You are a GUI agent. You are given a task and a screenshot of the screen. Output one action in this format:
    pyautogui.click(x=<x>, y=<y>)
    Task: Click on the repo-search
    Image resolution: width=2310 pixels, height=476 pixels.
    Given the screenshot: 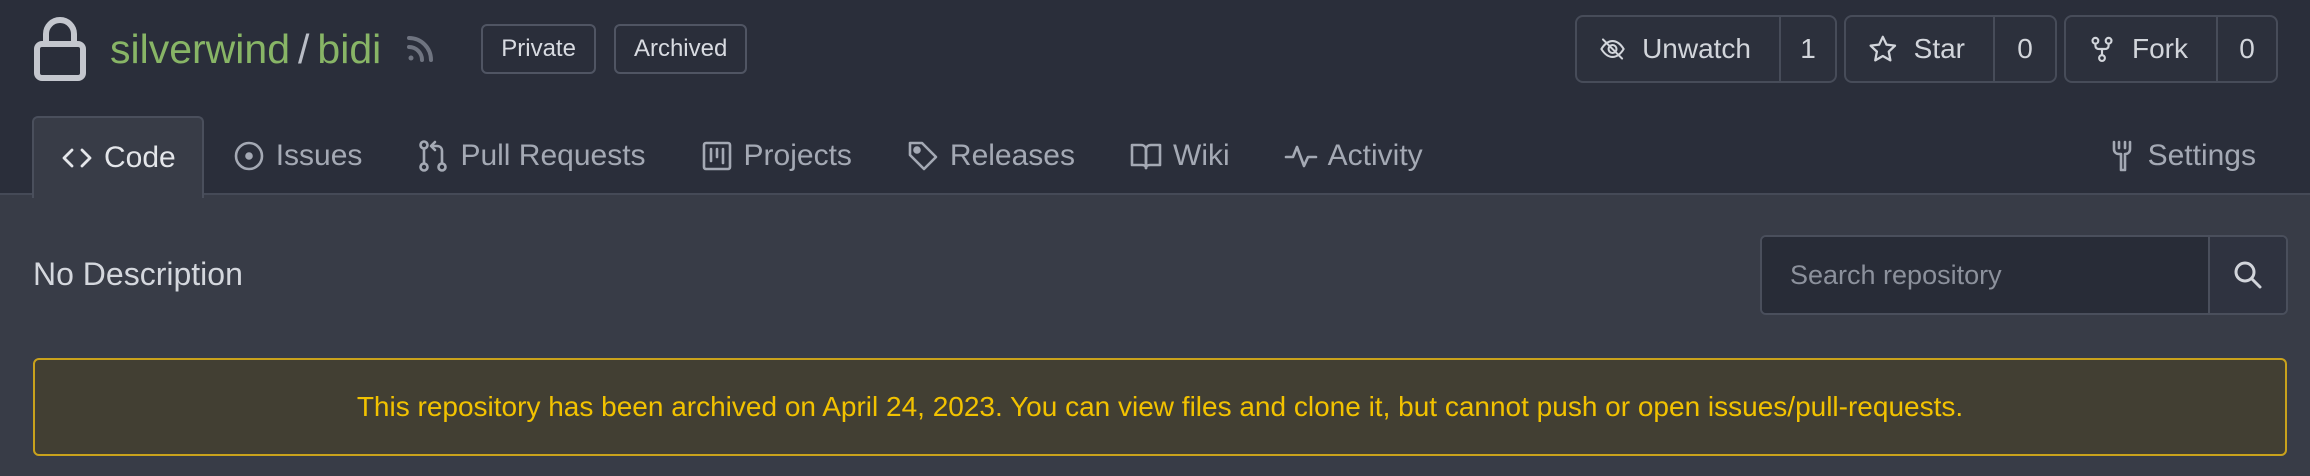 What is the action you would take?
    pyautogui.click(x=2024, y=275)
    